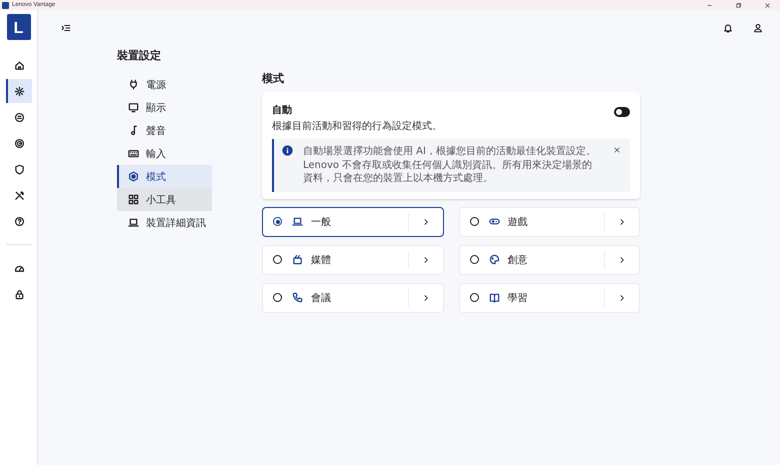 This screenshot has width=780, height=465. I want to click on page-title: 裝置設定, so click(139, 55).